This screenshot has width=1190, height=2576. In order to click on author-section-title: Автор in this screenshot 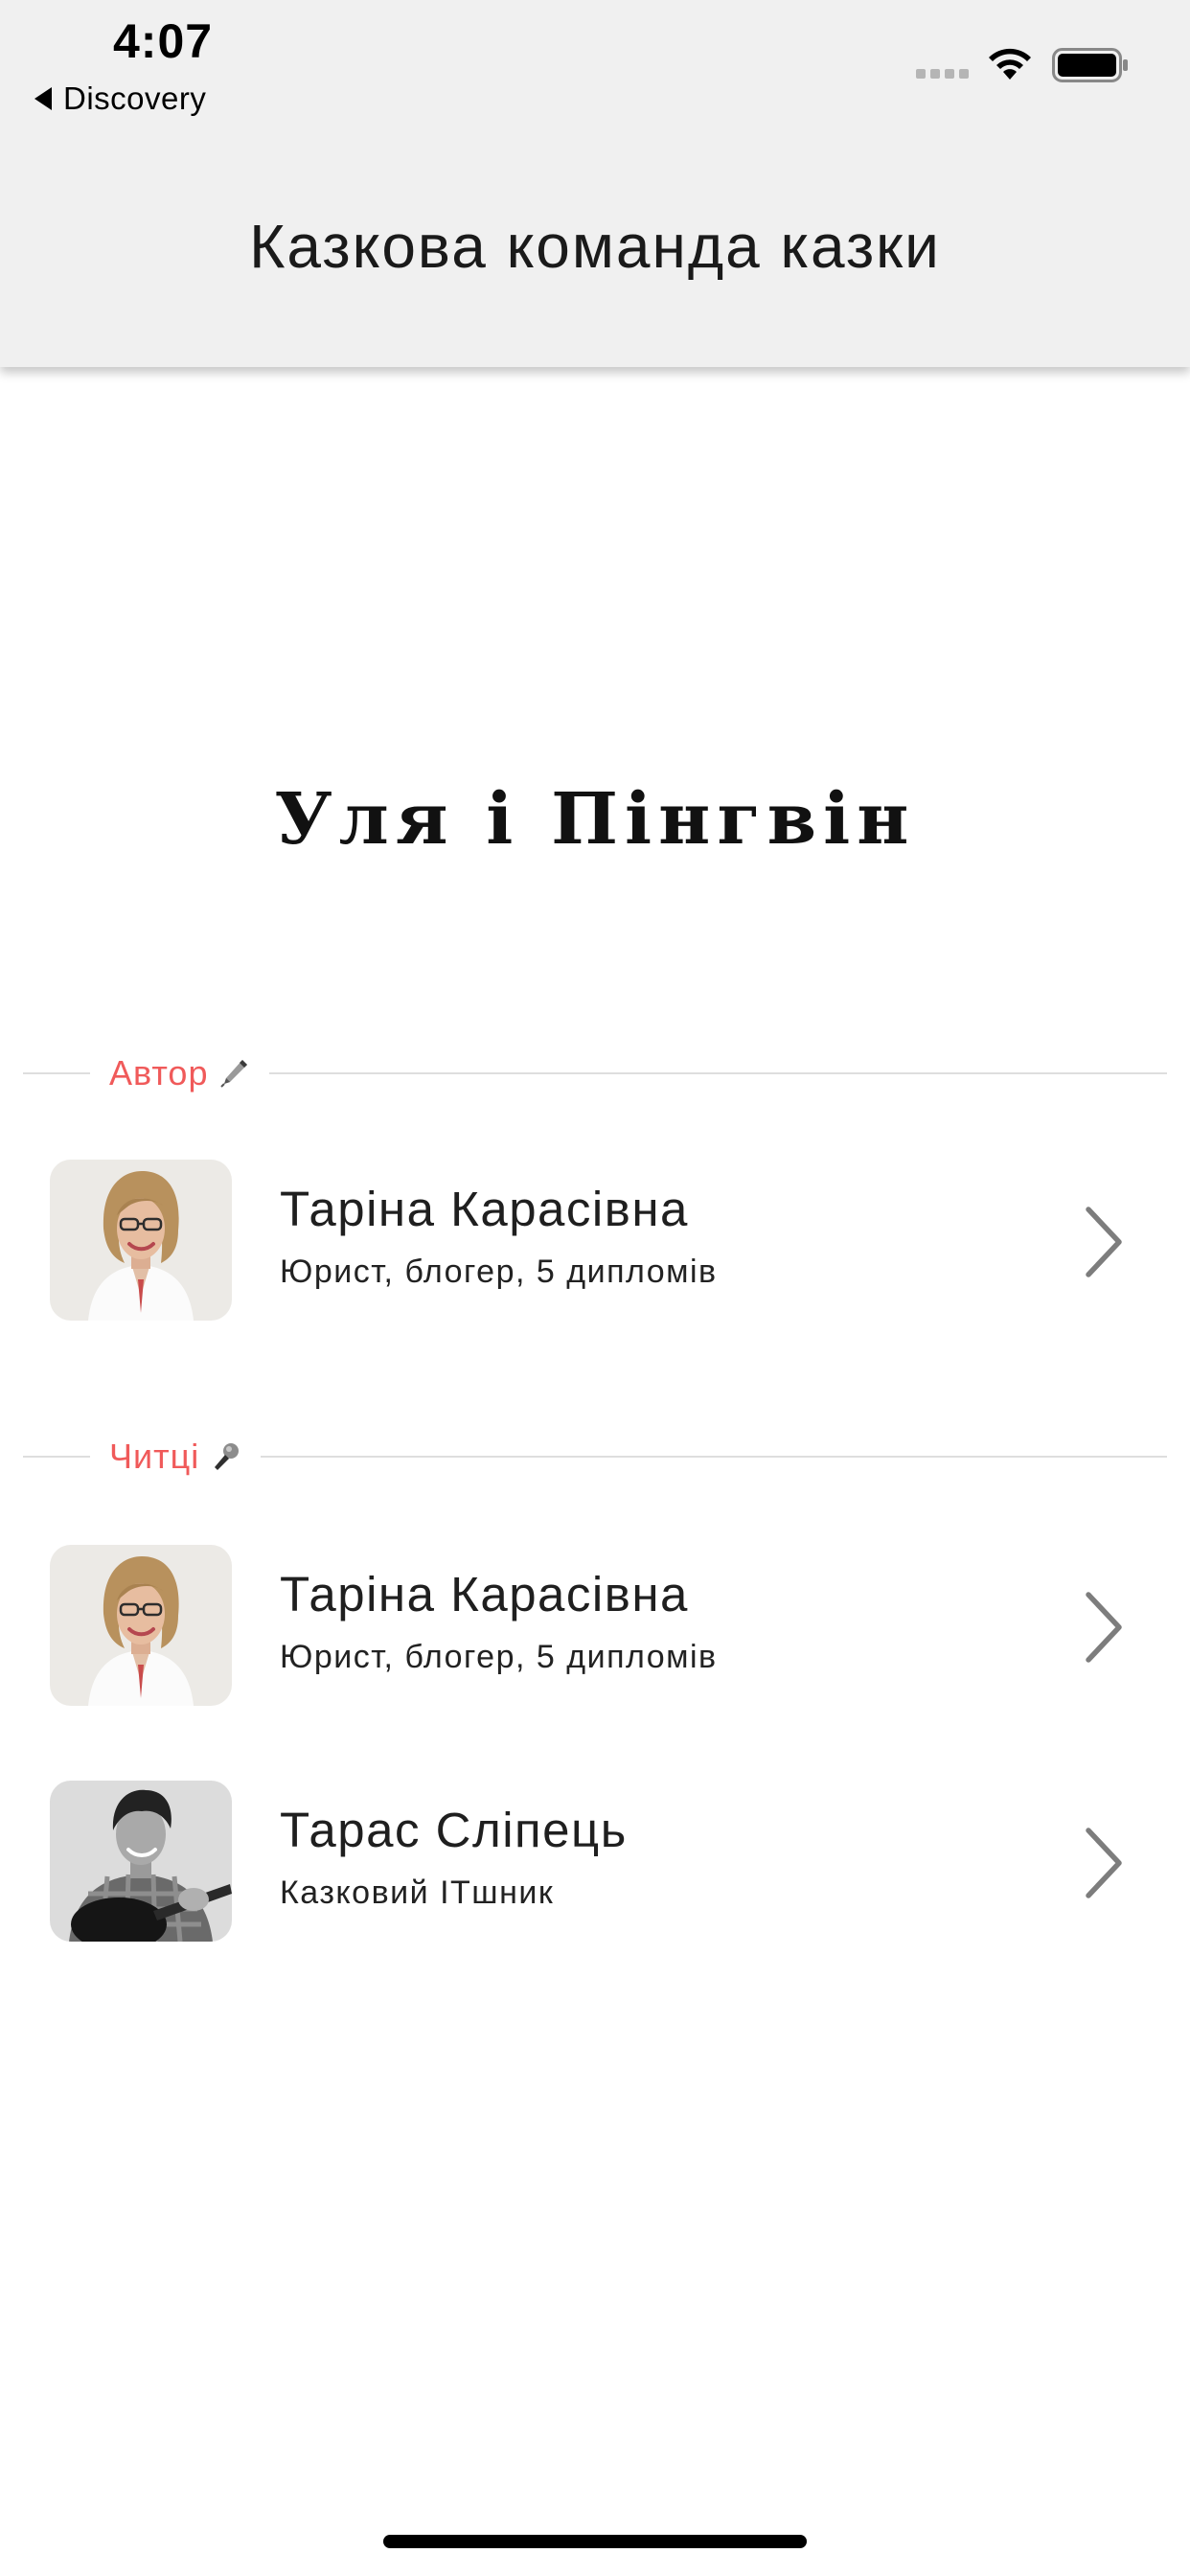, I will do `click(179, 1073)`.